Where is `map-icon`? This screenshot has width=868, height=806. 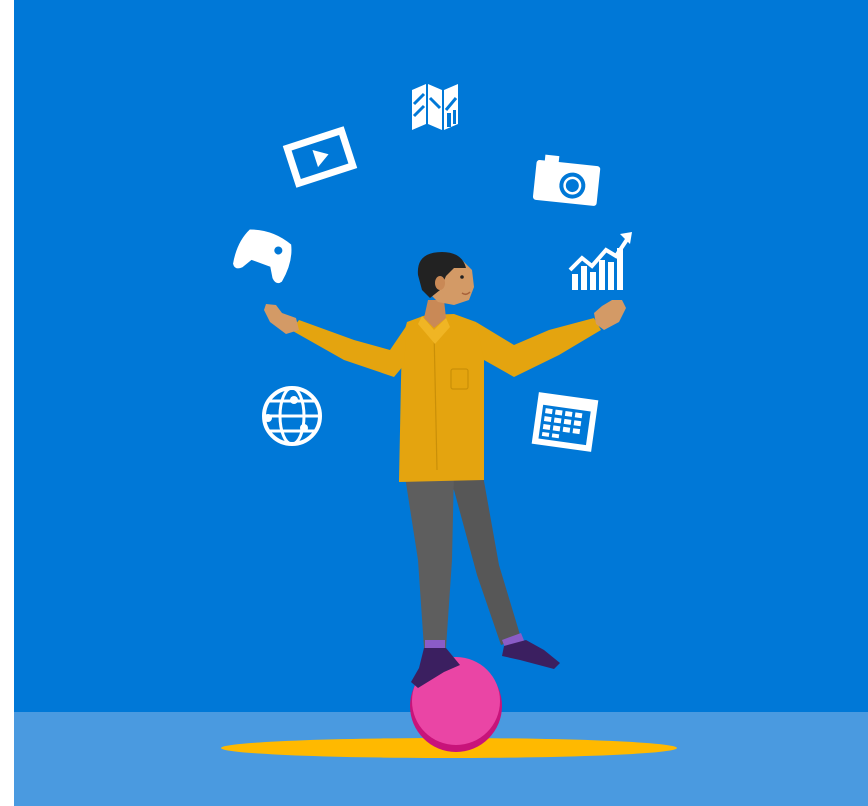
map-icon is located at coordinates (435, 107).